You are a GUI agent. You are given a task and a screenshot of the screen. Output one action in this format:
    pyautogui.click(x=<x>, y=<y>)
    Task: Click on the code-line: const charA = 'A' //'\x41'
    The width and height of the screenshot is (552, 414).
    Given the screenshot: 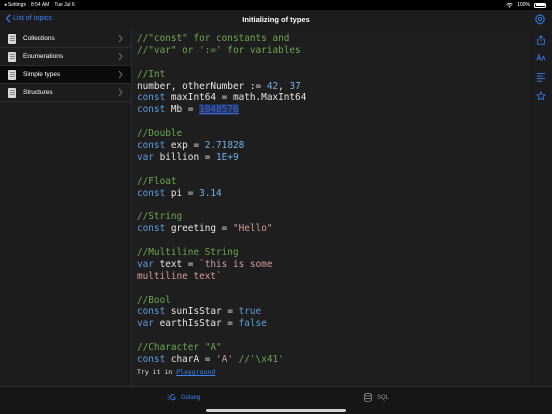 What is the action you would take?
    pyautogui.click(x=221, y=360)
    